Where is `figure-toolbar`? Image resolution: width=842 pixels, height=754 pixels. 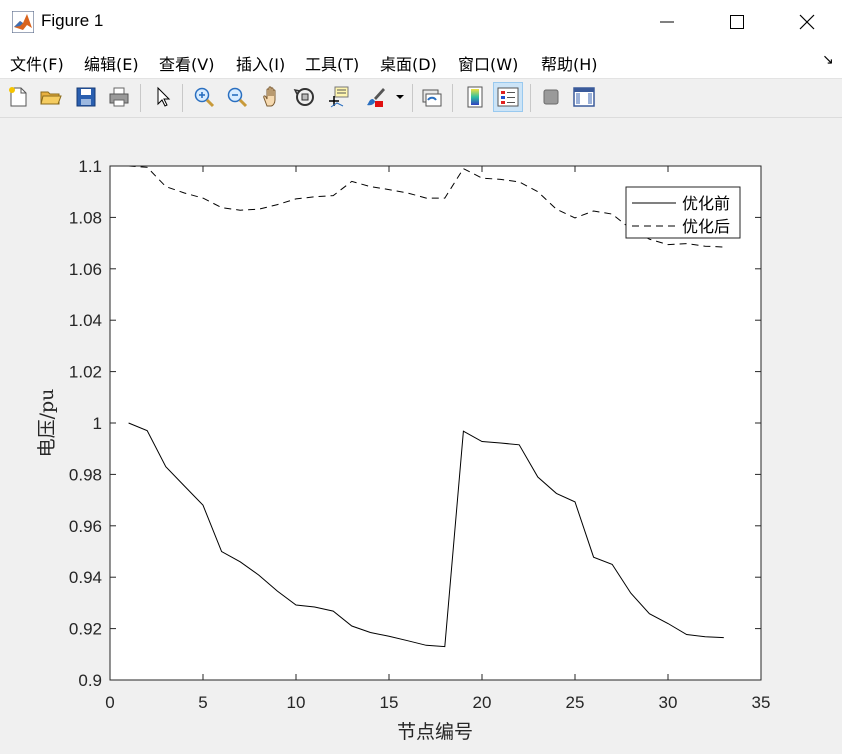
figure-toolbar is located at coordinates (421, 98).